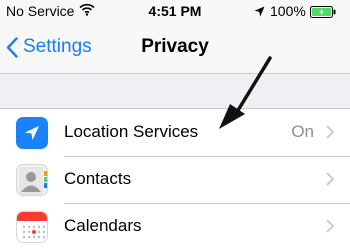 The image size is (350, 250). What do you see at coordinates (98, 178) in the screenshot?
I see `list-item-label: Contacts` at bounding box center [98, 178].